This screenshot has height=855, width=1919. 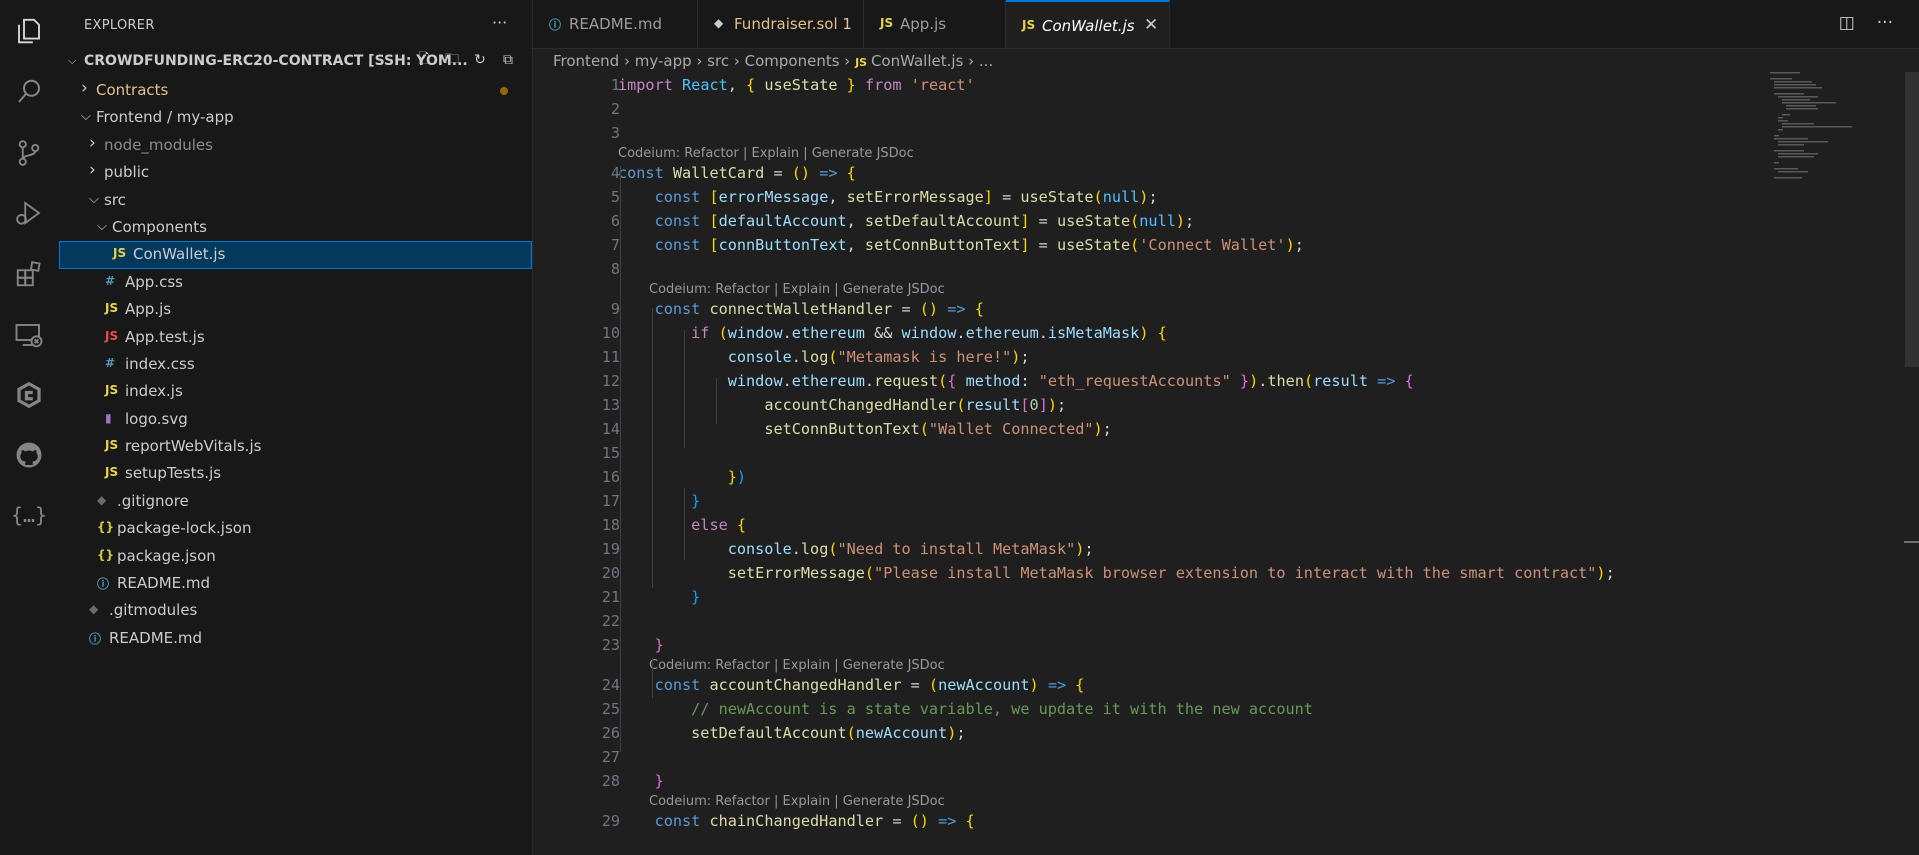 I want to click on folder-item: › Contracts, so click(x=295, y=90).